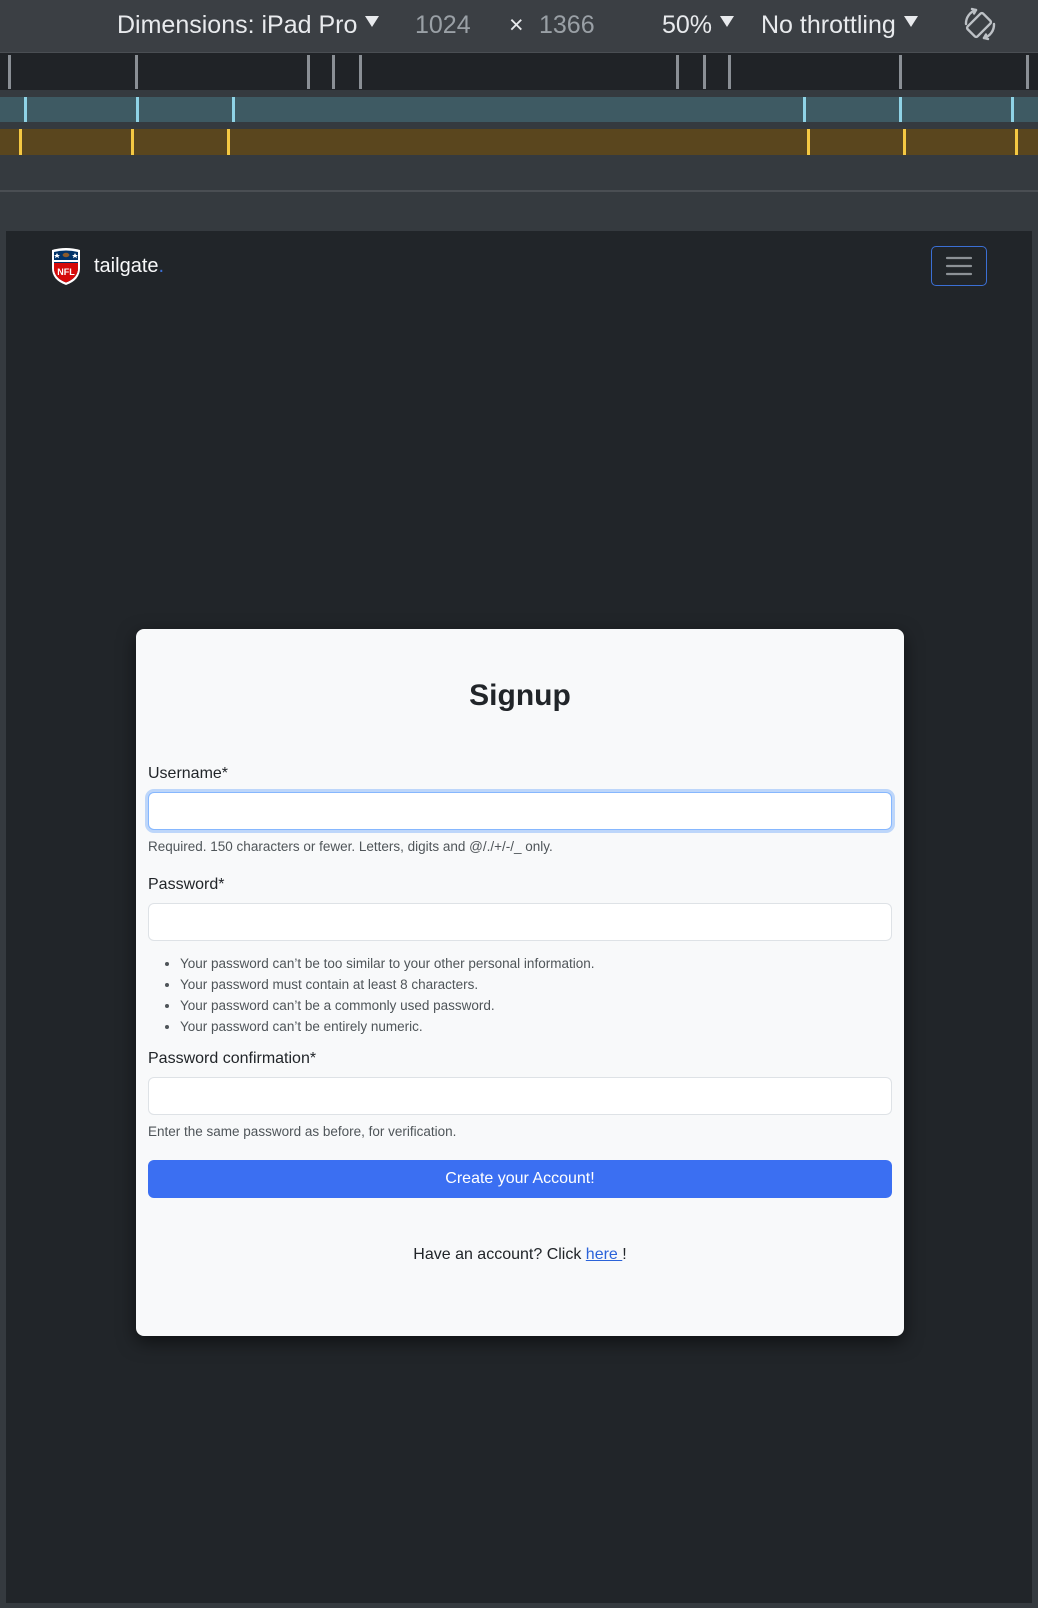 The width and height of the screenshot is (1038, 1608). Describe the element at coordinates (520, 1096) in the screenshot. I see `password-confirmation-input` at that location.